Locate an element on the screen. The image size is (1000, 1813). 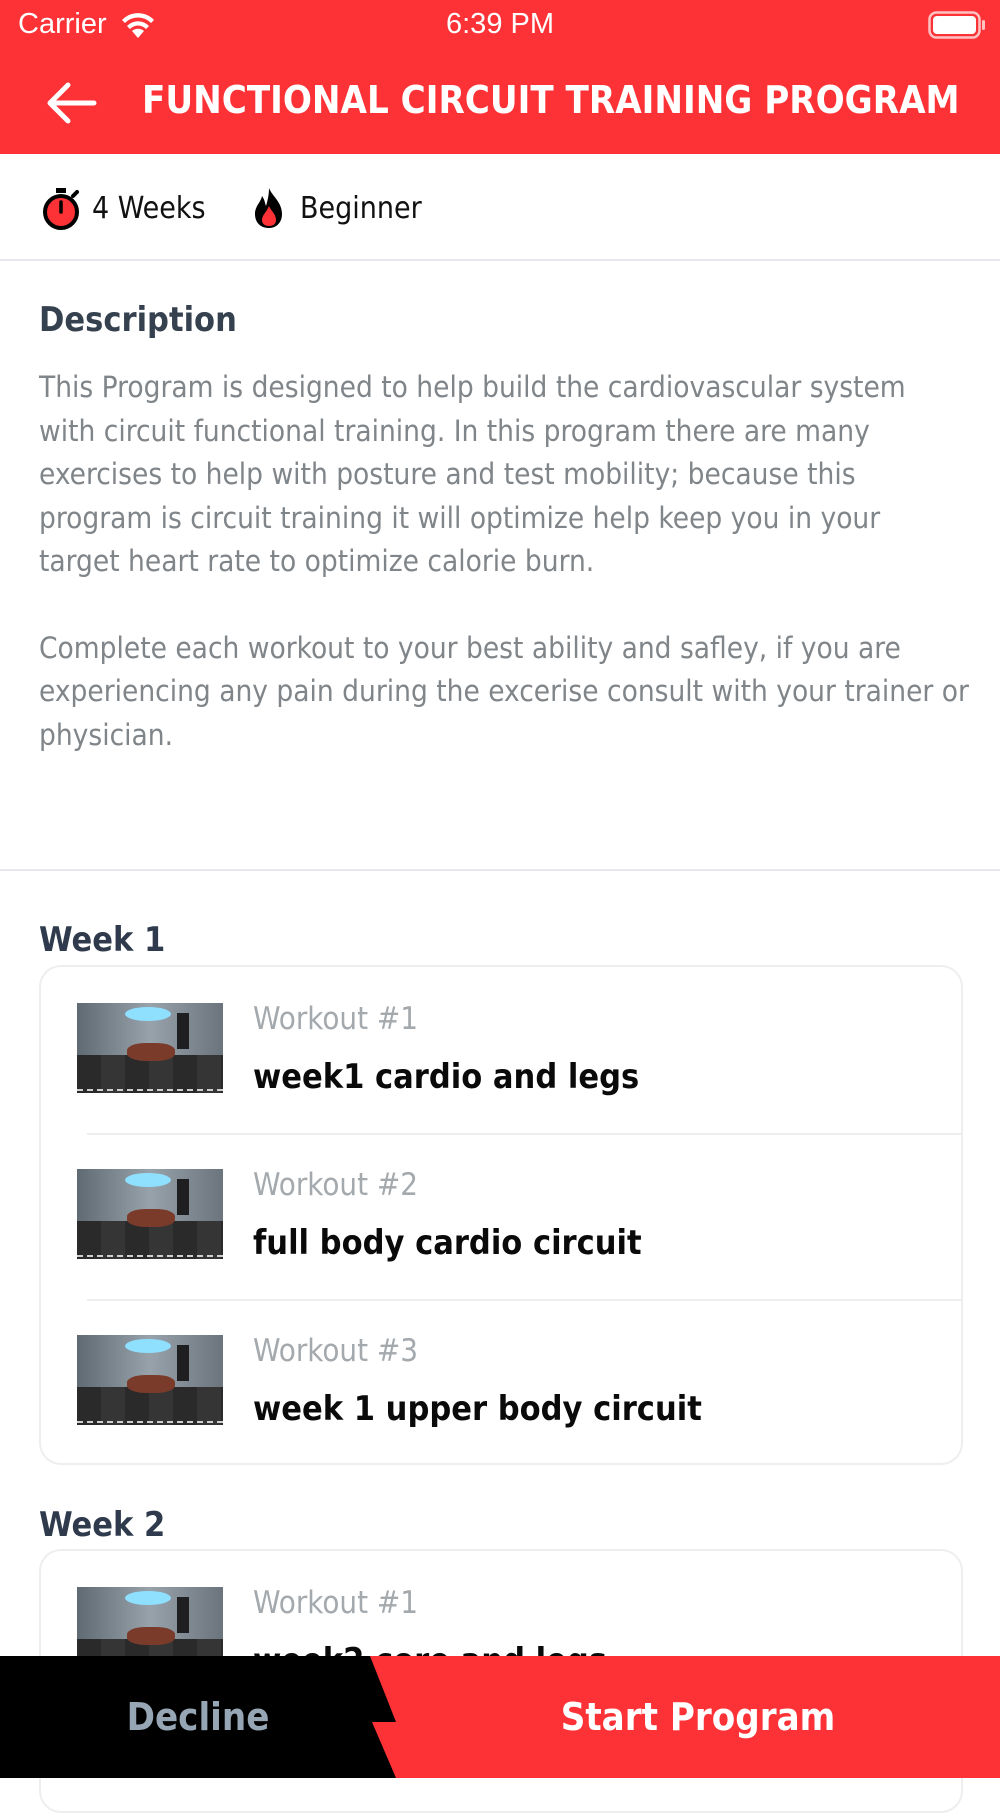
workout-row: Workout #1 week1 cardio and legs is located at coordinates (501, 1050).